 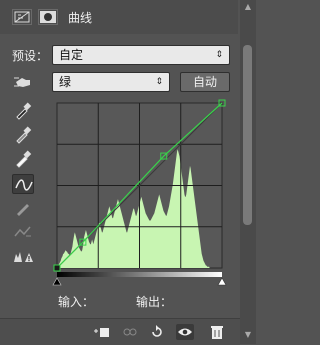 I want to click on panel-footer, so click(x=120, y=331).